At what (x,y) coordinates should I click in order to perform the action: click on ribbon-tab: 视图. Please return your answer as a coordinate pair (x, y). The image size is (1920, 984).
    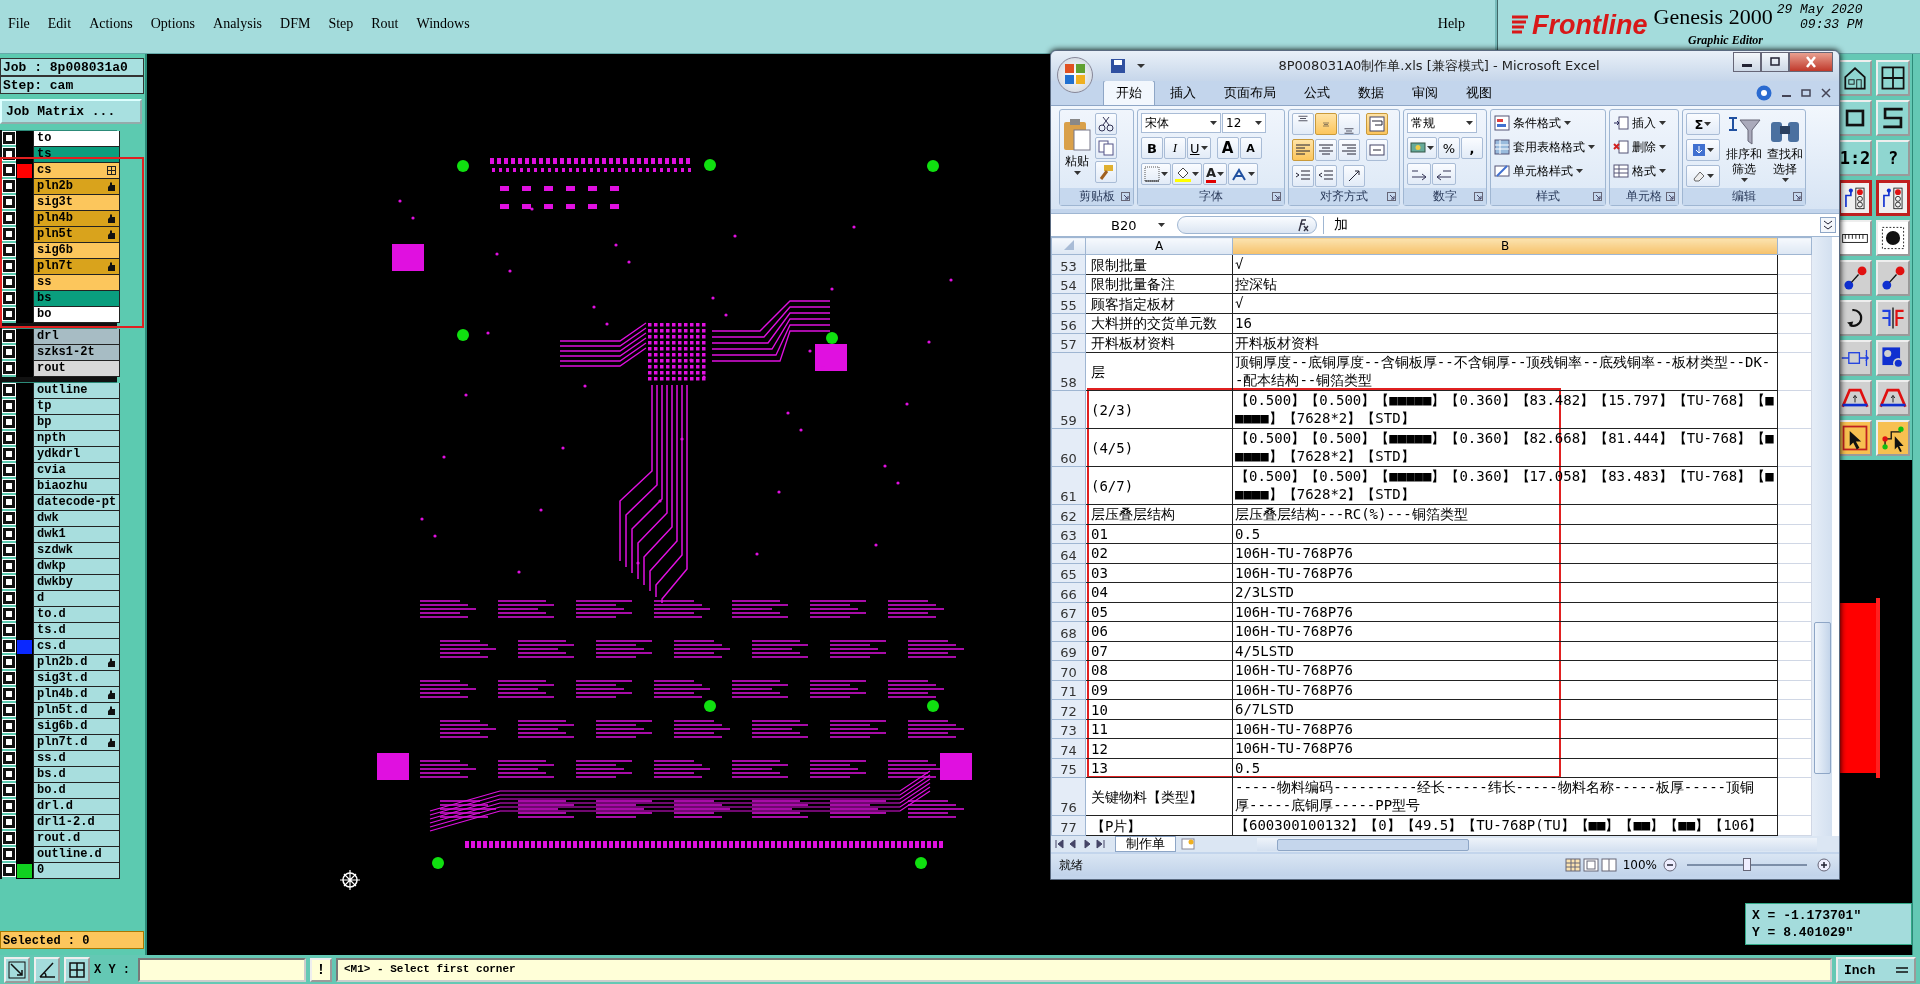
    Looking at the image, I should click on (1479, 92).